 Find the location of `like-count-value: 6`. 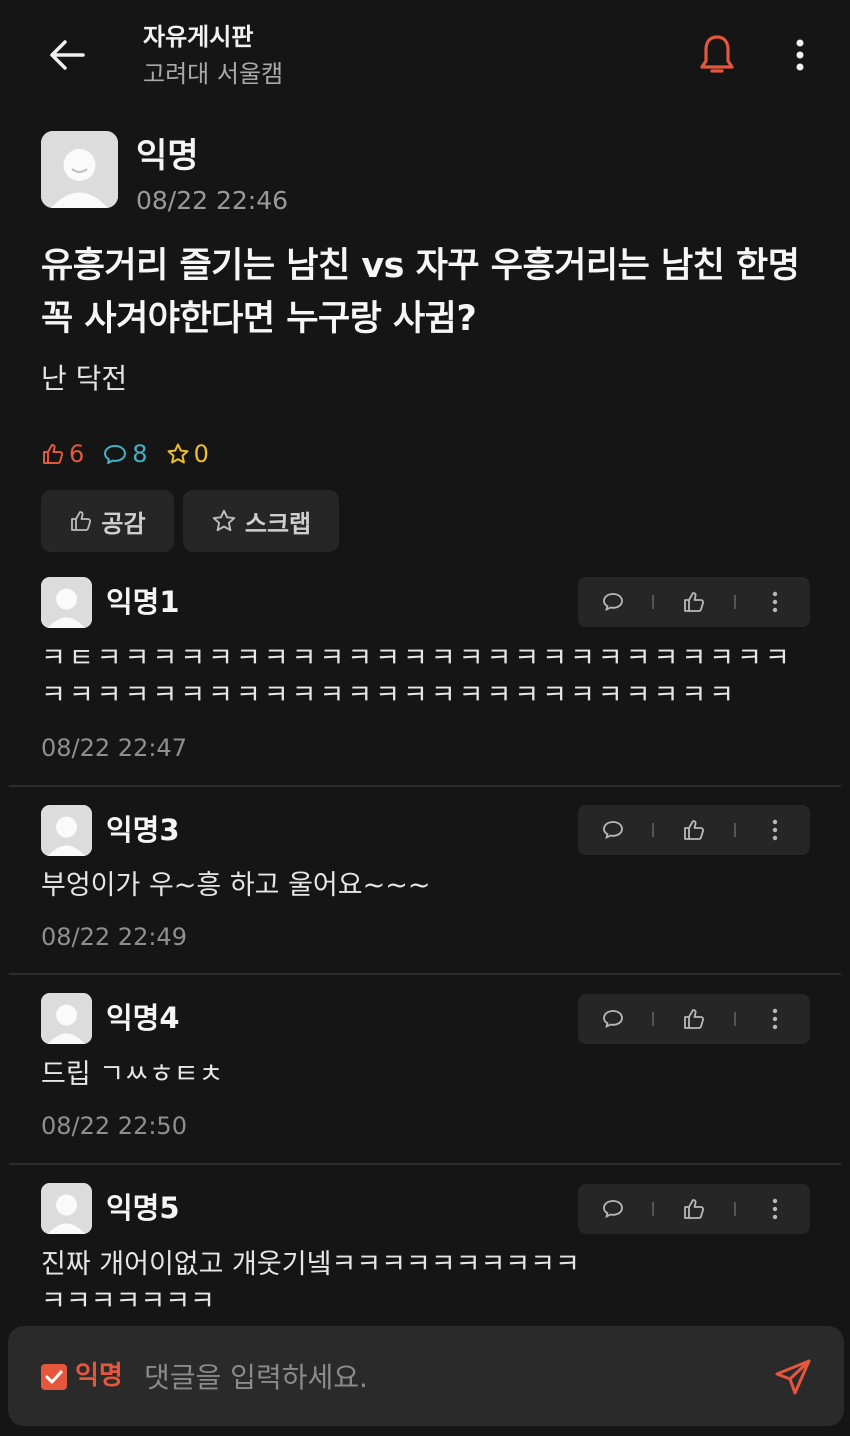

like-count-value: 6 is located at coordinates (77, 454).